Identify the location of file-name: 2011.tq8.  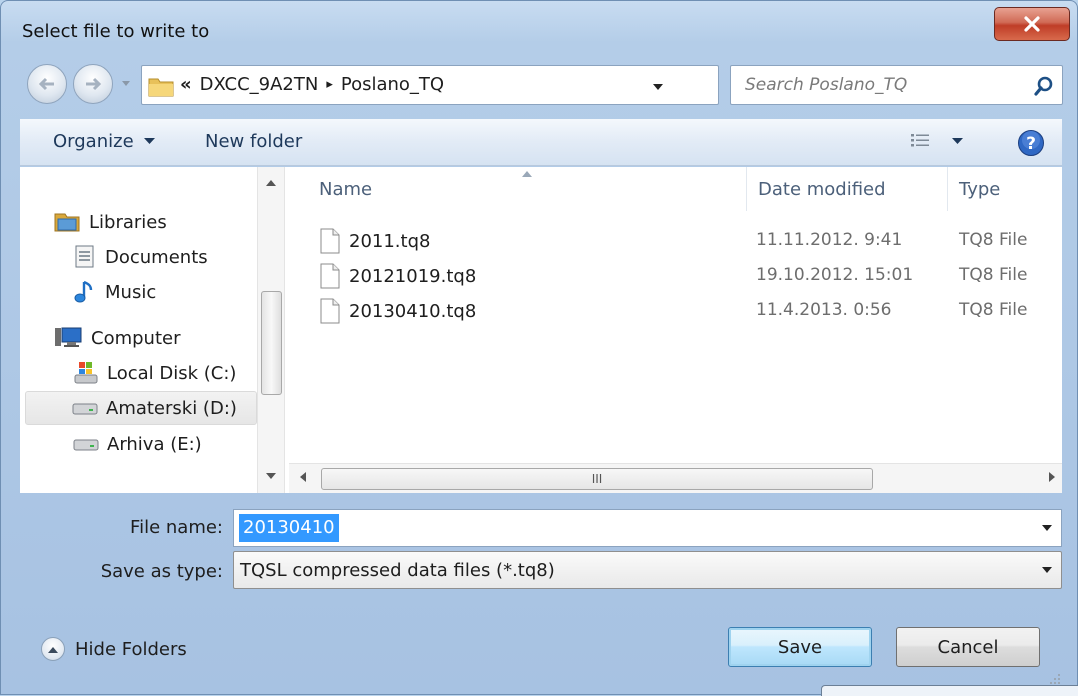
(390, 241).